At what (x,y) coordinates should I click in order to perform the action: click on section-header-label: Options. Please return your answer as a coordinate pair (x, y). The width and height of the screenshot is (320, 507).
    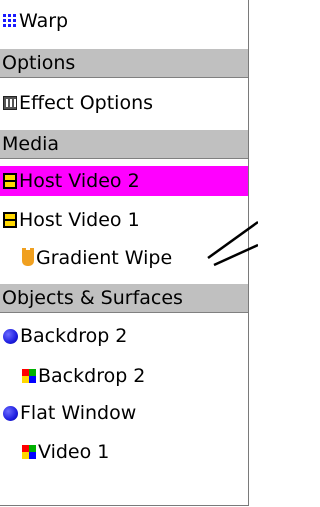
    Looking at the image, I should click on (39, 63).